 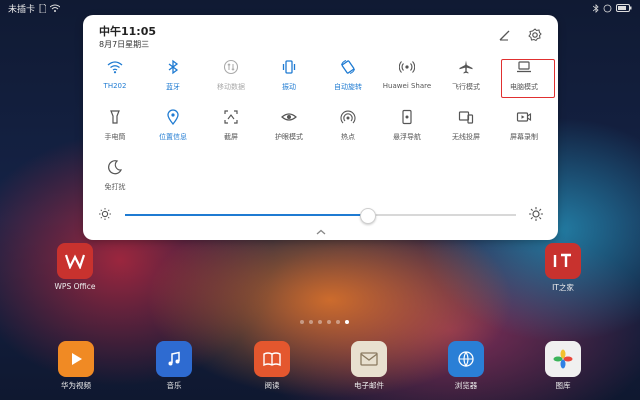 What do you see at coordinates (22, 9) in the screenshot?
I see `carrier-text: 未插卡` at bounding box center [22, 9].